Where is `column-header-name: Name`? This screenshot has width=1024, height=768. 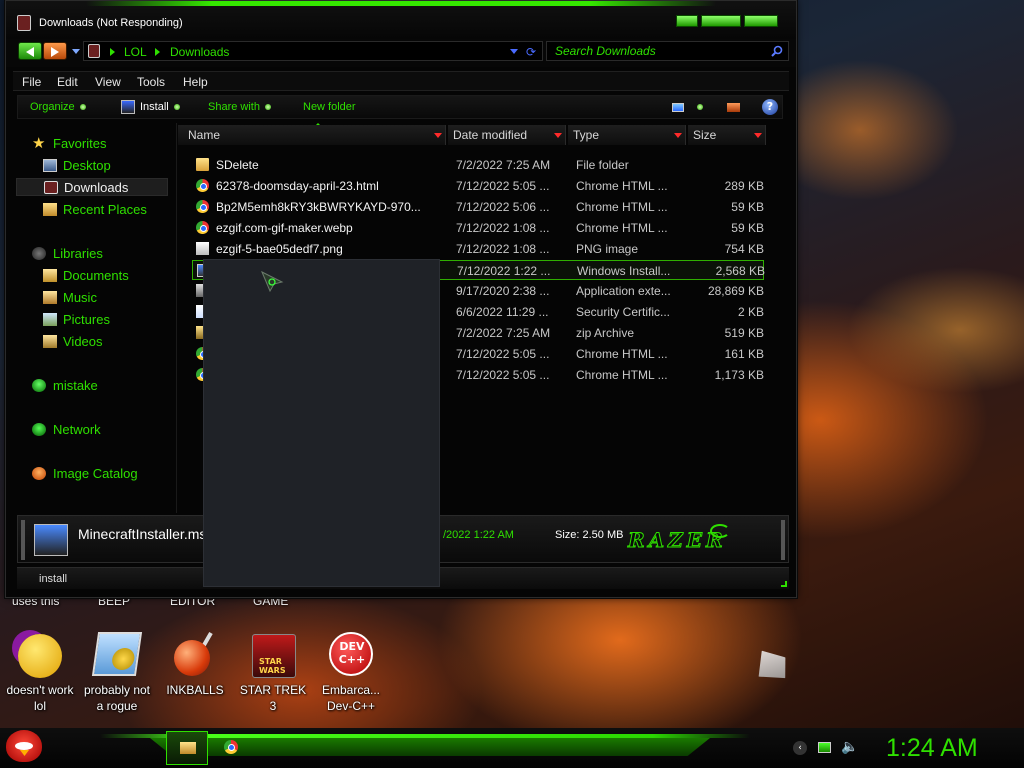 column-header-name: Name is located at coordinates (312, 135).